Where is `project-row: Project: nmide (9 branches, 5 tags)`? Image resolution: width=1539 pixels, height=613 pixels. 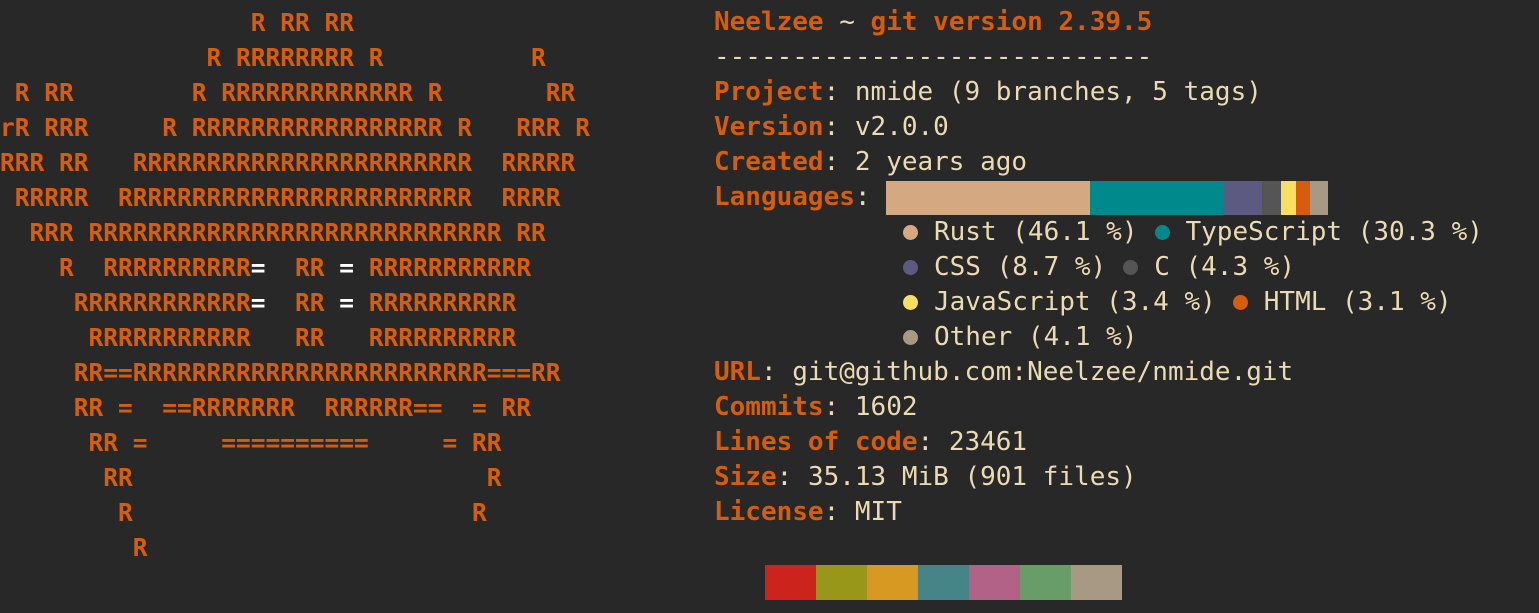
project-row: Project: nmide (9 branches, 5 tags) is located at coordinates (988, 92).